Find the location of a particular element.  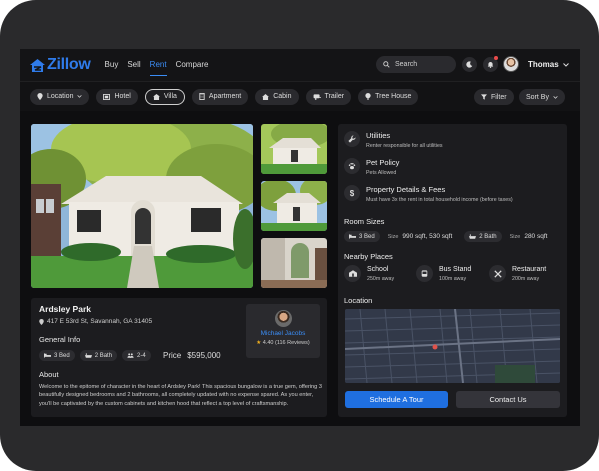

search-icon is located at coordinates (386, 64).